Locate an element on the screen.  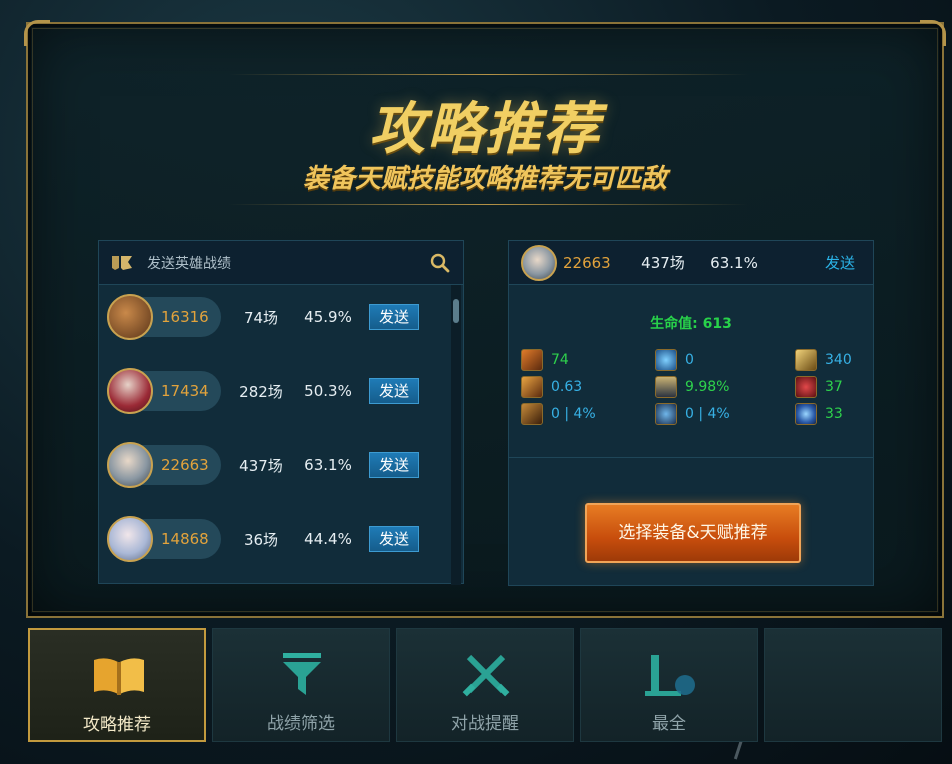
hero-title: 攻略推荐 is located at coordinates (485, 129).